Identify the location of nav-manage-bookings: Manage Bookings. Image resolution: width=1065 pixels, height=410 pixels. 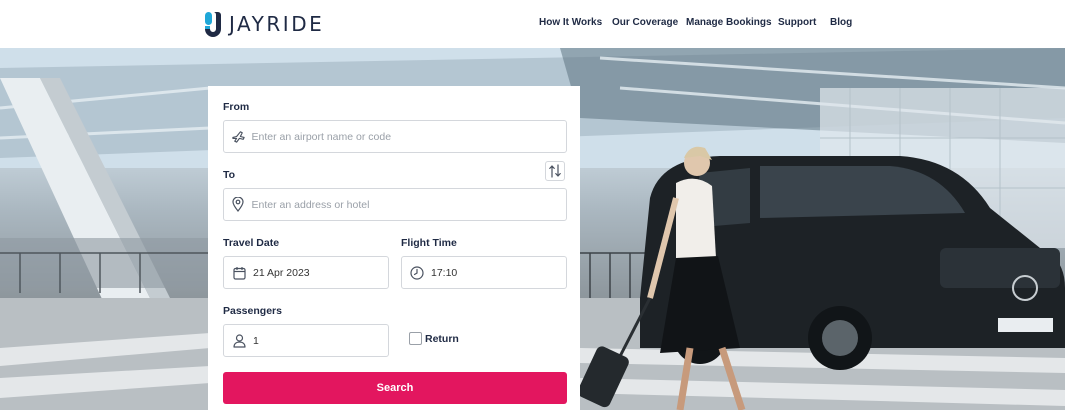
(729, 22).